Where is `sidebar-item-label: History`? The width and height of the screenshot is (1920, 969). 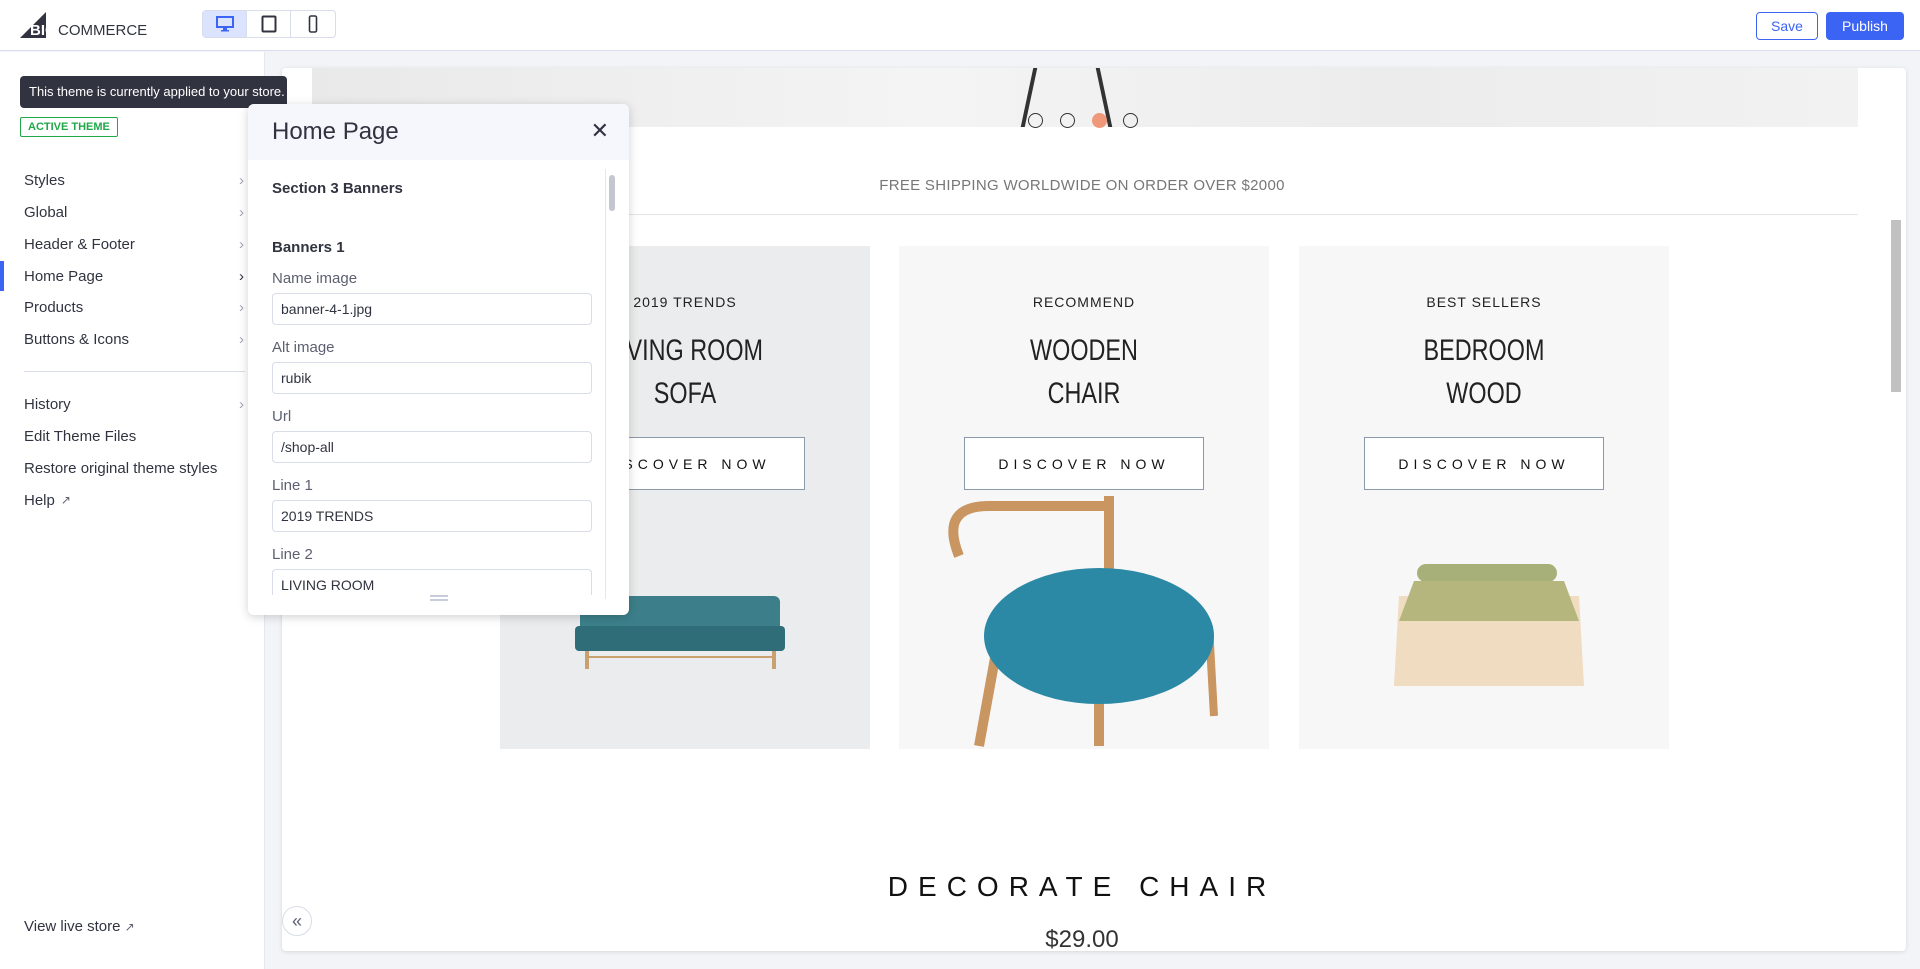 sidebar-item-label: History is located at coordinates (47, 404).